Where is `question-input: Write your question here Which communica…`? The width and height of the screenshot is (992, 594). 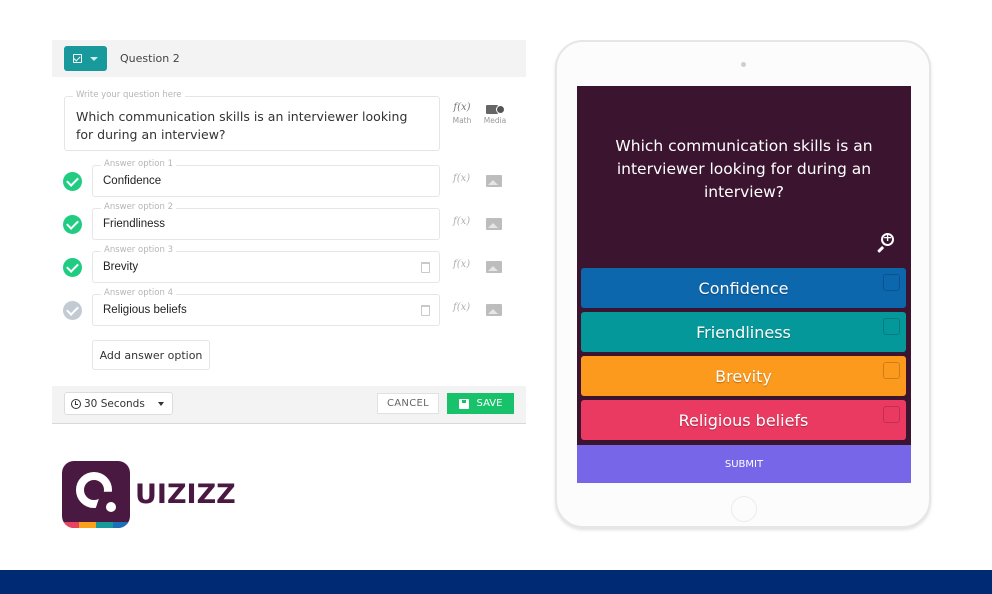 question-input: Write your question here Which communica… is located at coordinates (252, 120).